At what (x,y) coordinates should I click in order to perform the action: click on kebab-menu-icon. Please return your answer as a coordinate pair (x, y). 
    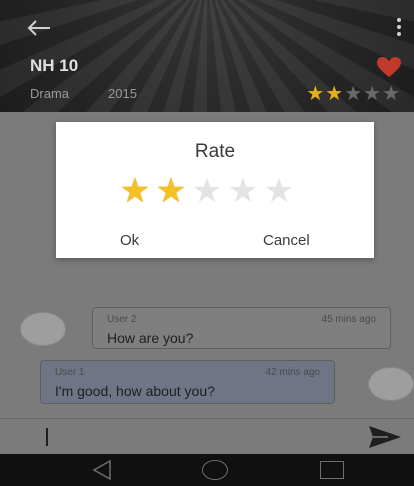
    Looking at the image, I should click on (399, 28).